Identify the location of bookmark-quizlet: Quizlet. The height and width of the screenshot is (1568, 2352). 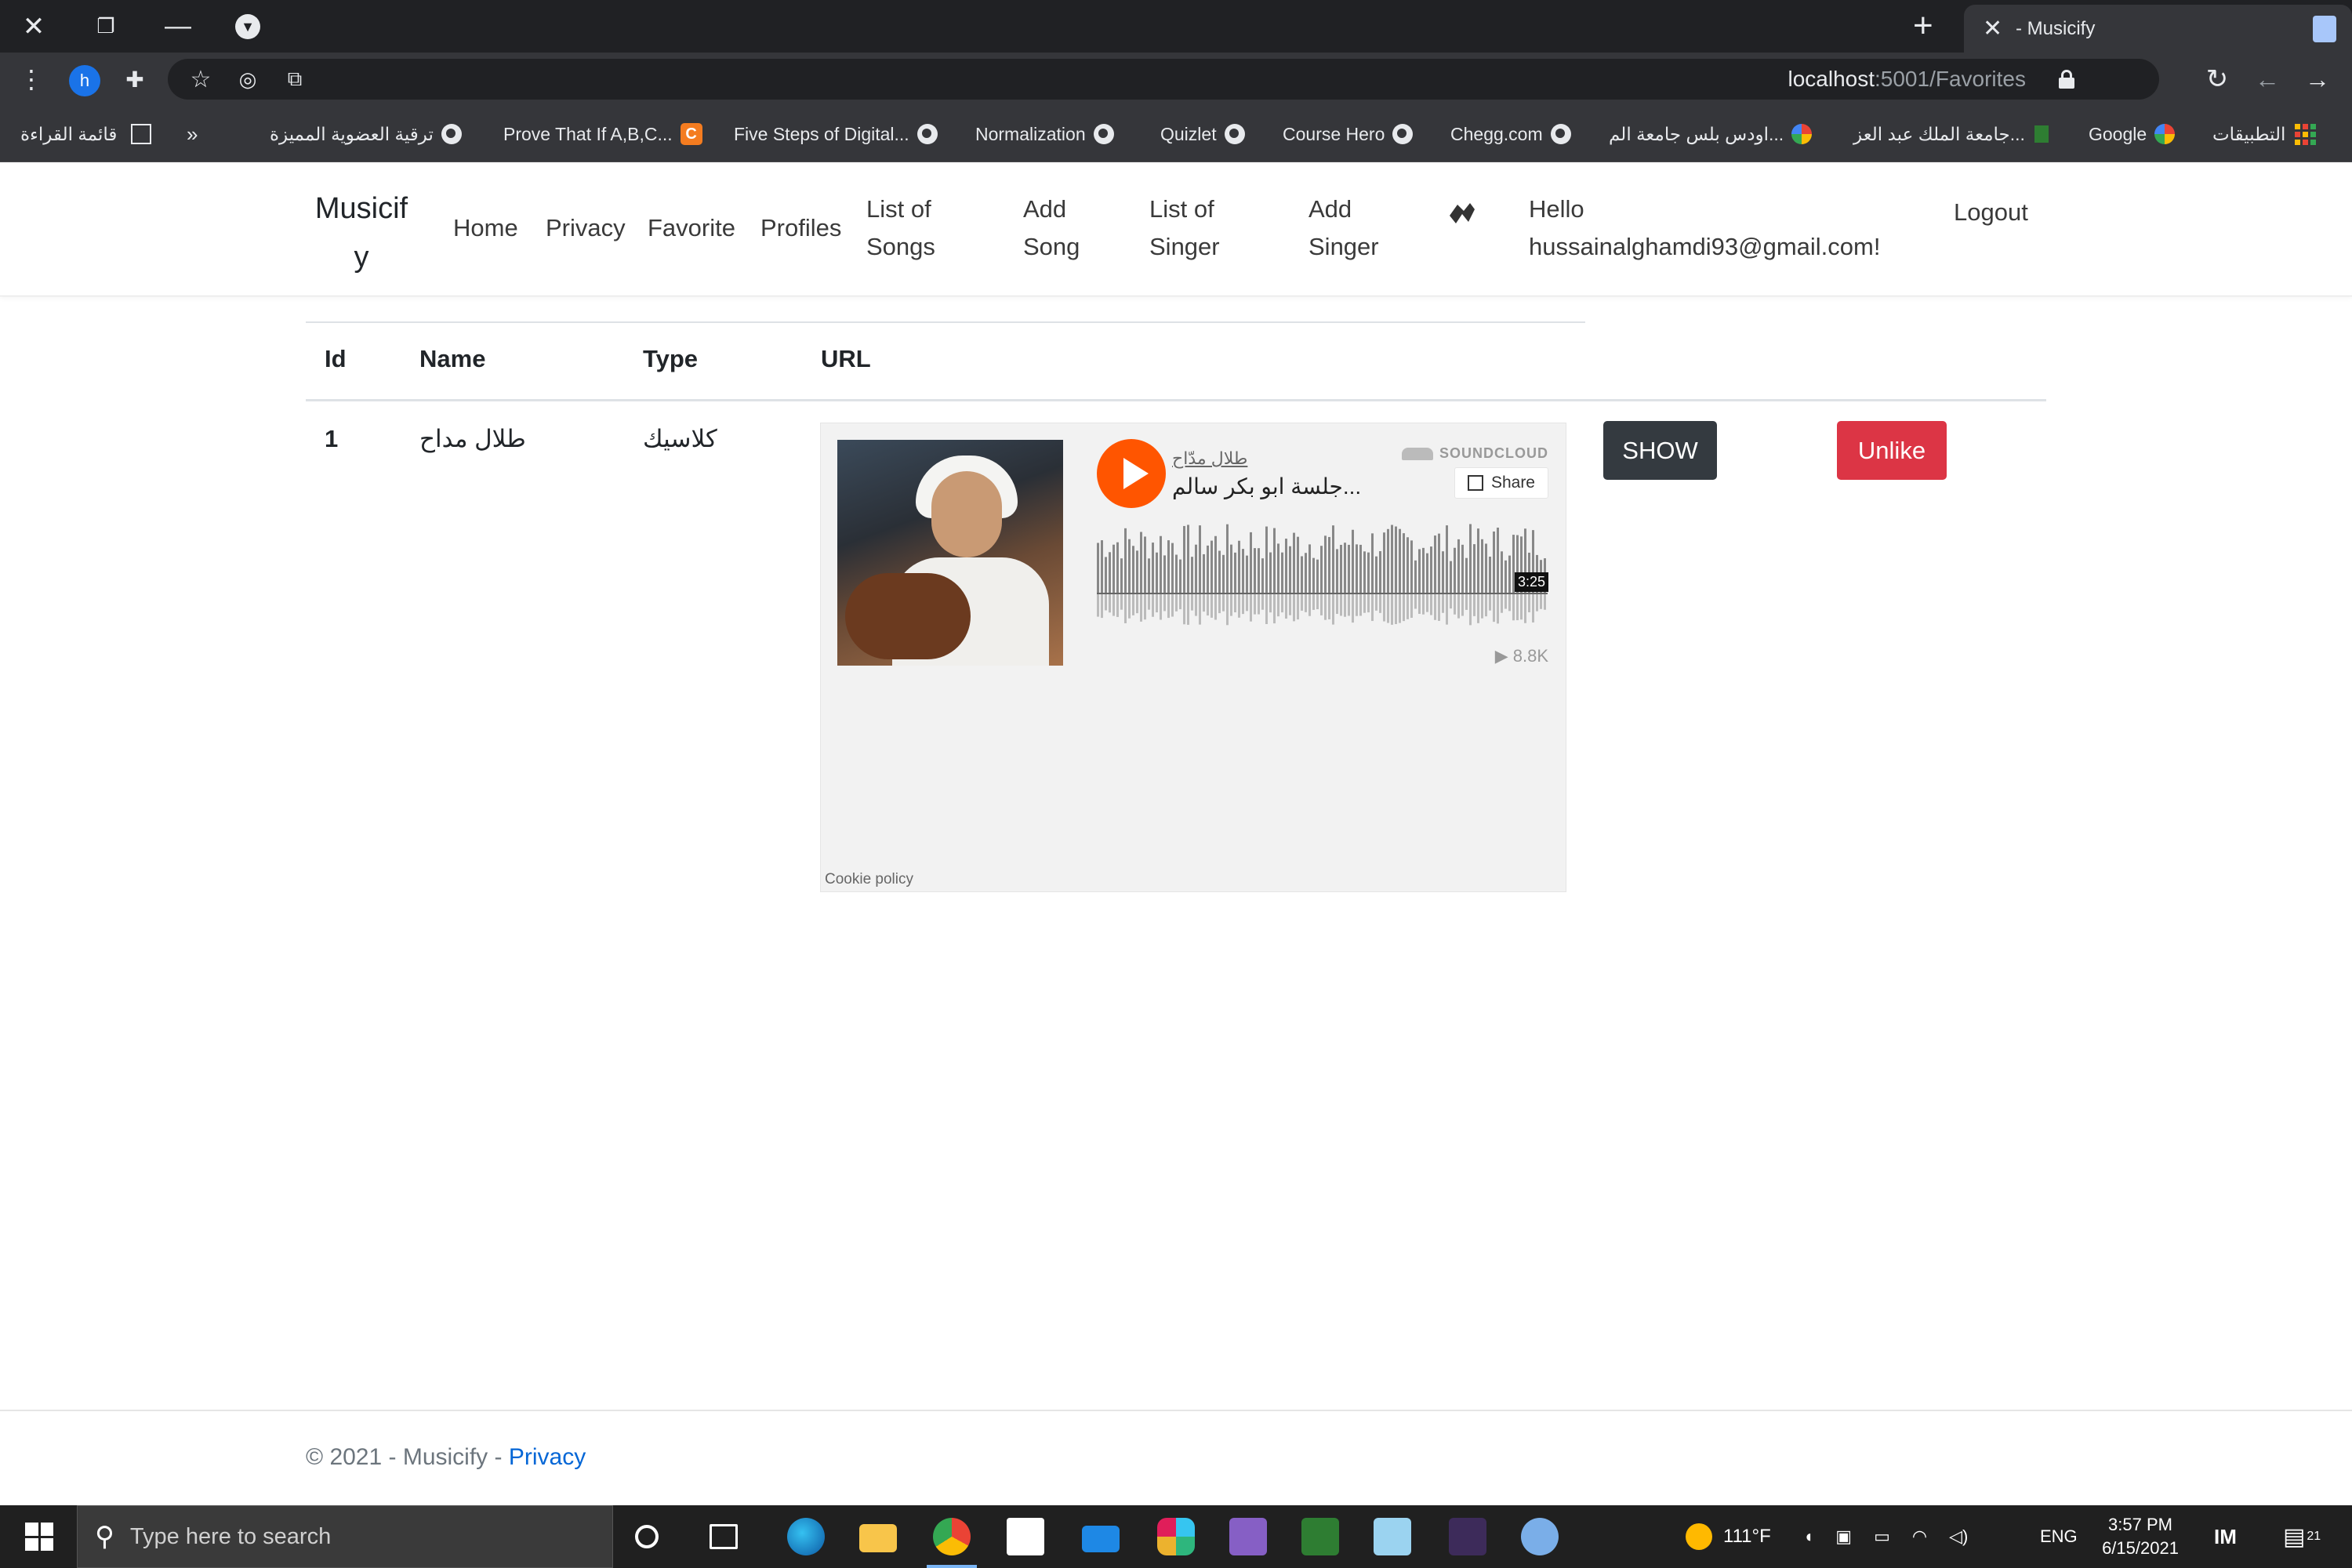
(1206, 134).